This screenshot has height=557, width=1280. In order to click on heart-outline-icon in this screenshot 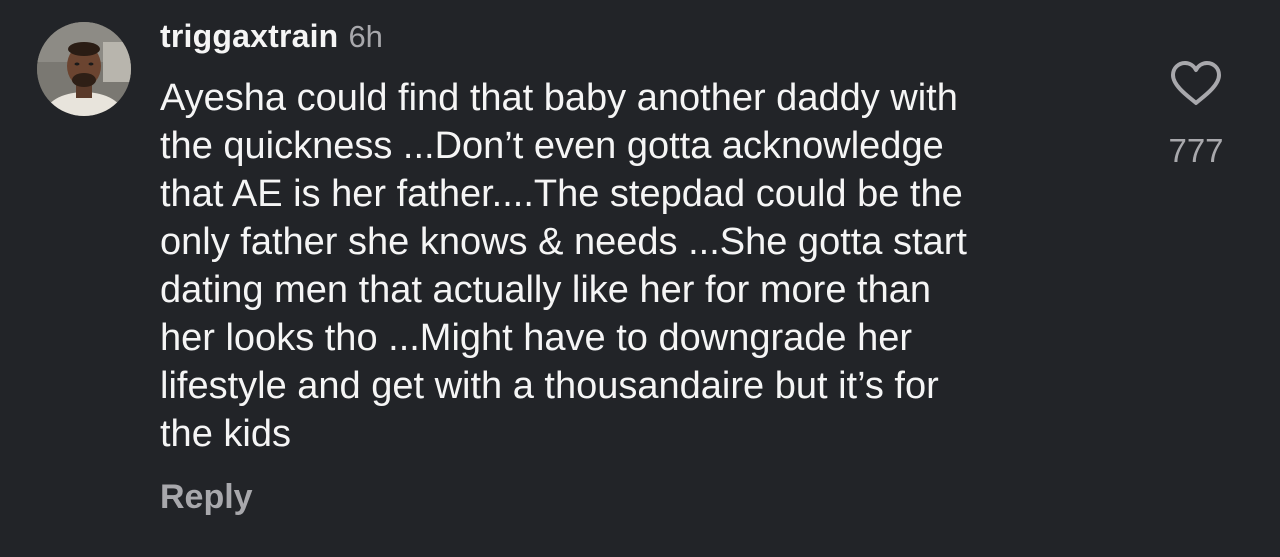, I will do `click(1196, 83)`.